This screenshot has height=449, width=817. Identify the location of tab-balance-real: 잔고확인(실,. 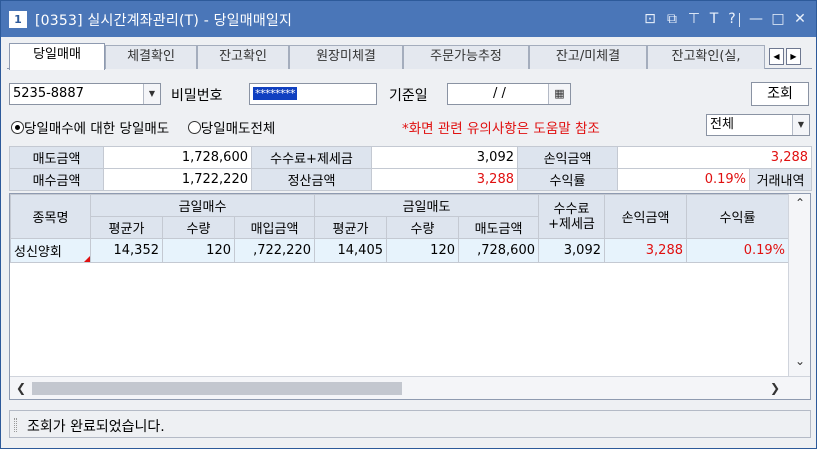
(706, 57).